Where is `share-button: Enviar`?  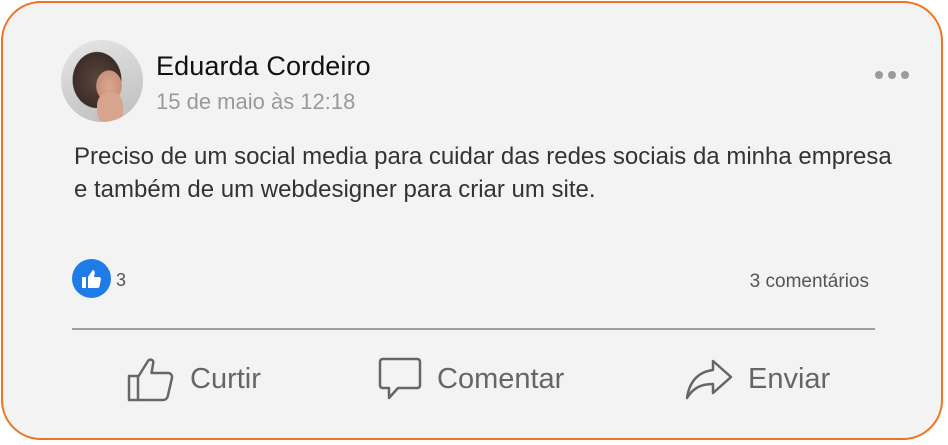
share-button: Enviar is located at coordinates (757, 379).